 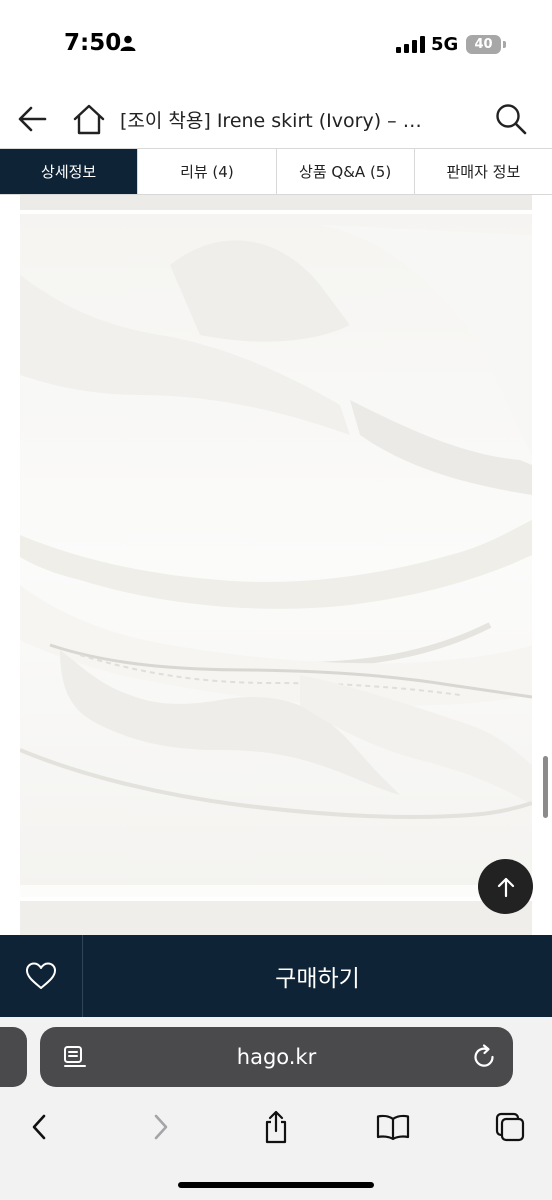 I want to click on battery-icon: 40, so click(x=483, y=44).